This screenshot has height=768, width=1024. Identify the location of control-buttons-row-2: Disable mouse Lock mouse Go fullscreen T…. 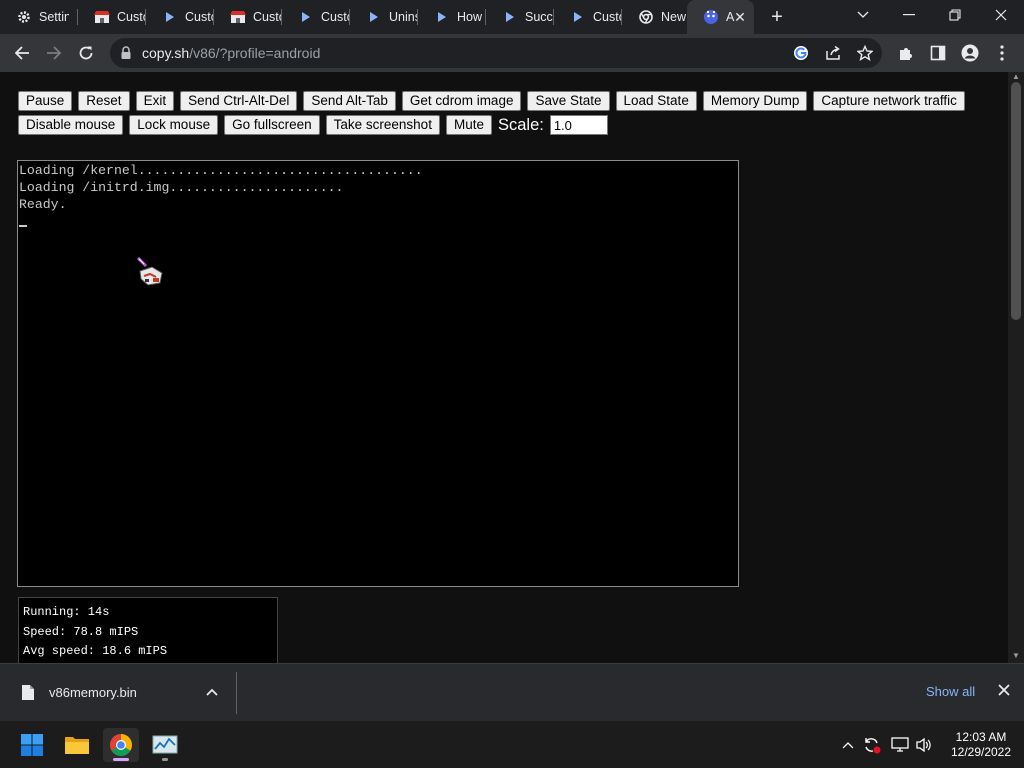
(313, 125).